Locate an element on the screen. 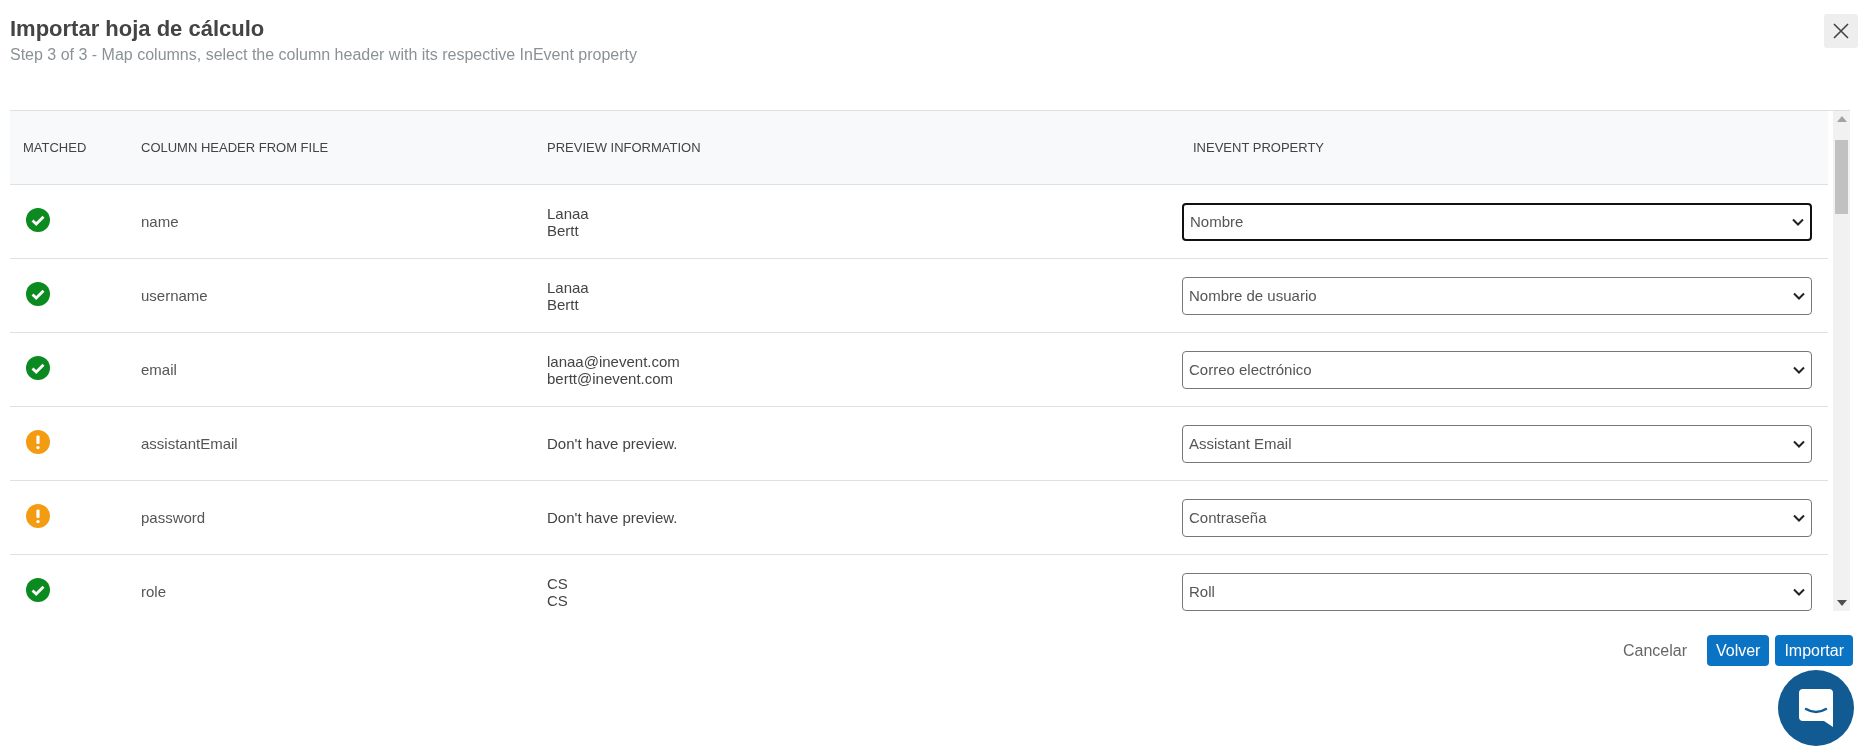 The height and width of the screenshot is (746, 1866). table-cell-text: password is located at coordinates (173, 517).